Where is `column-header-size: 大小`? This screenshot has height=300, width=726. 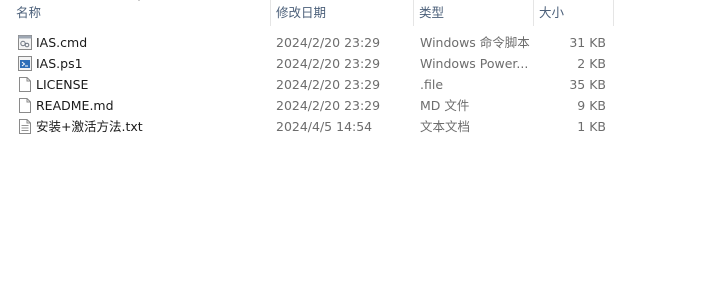 column-header-size: 大小 is located at coordinates (573, 13).